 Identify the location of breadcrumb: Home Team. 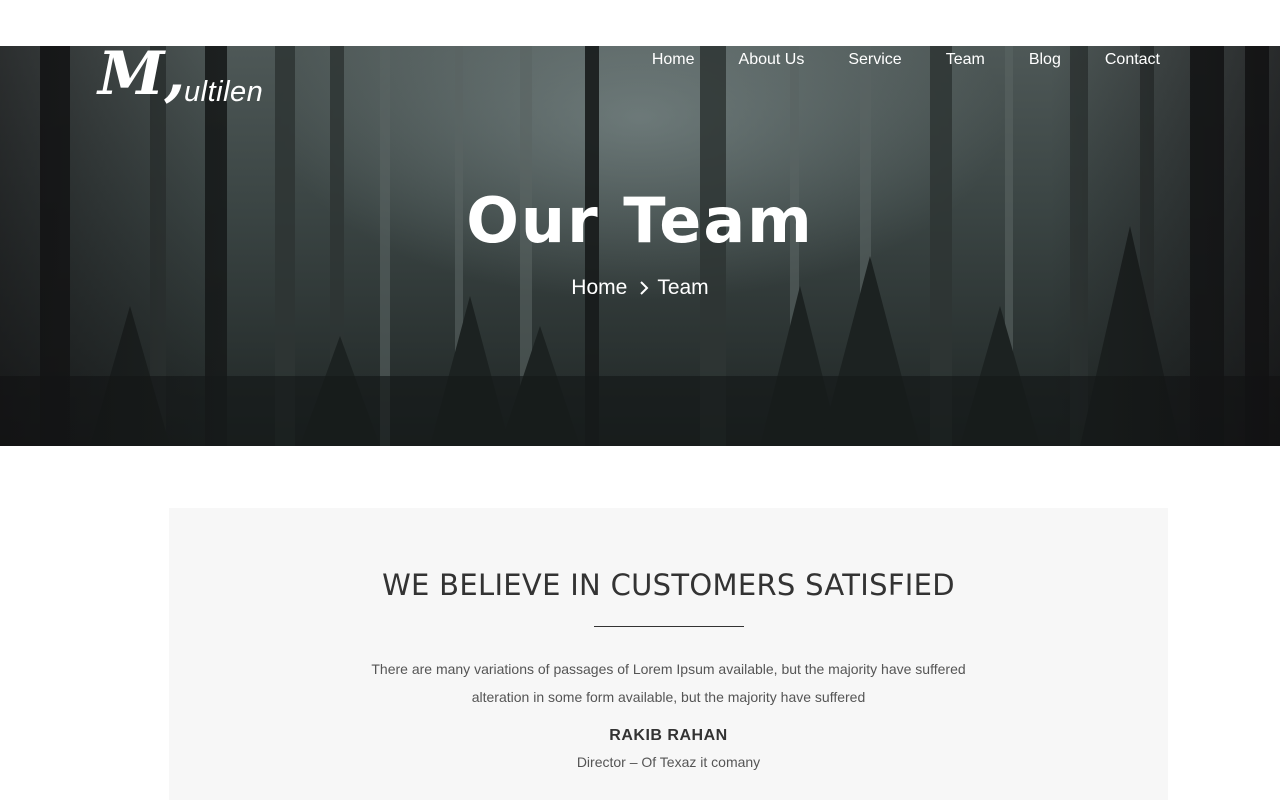
(640, 288).